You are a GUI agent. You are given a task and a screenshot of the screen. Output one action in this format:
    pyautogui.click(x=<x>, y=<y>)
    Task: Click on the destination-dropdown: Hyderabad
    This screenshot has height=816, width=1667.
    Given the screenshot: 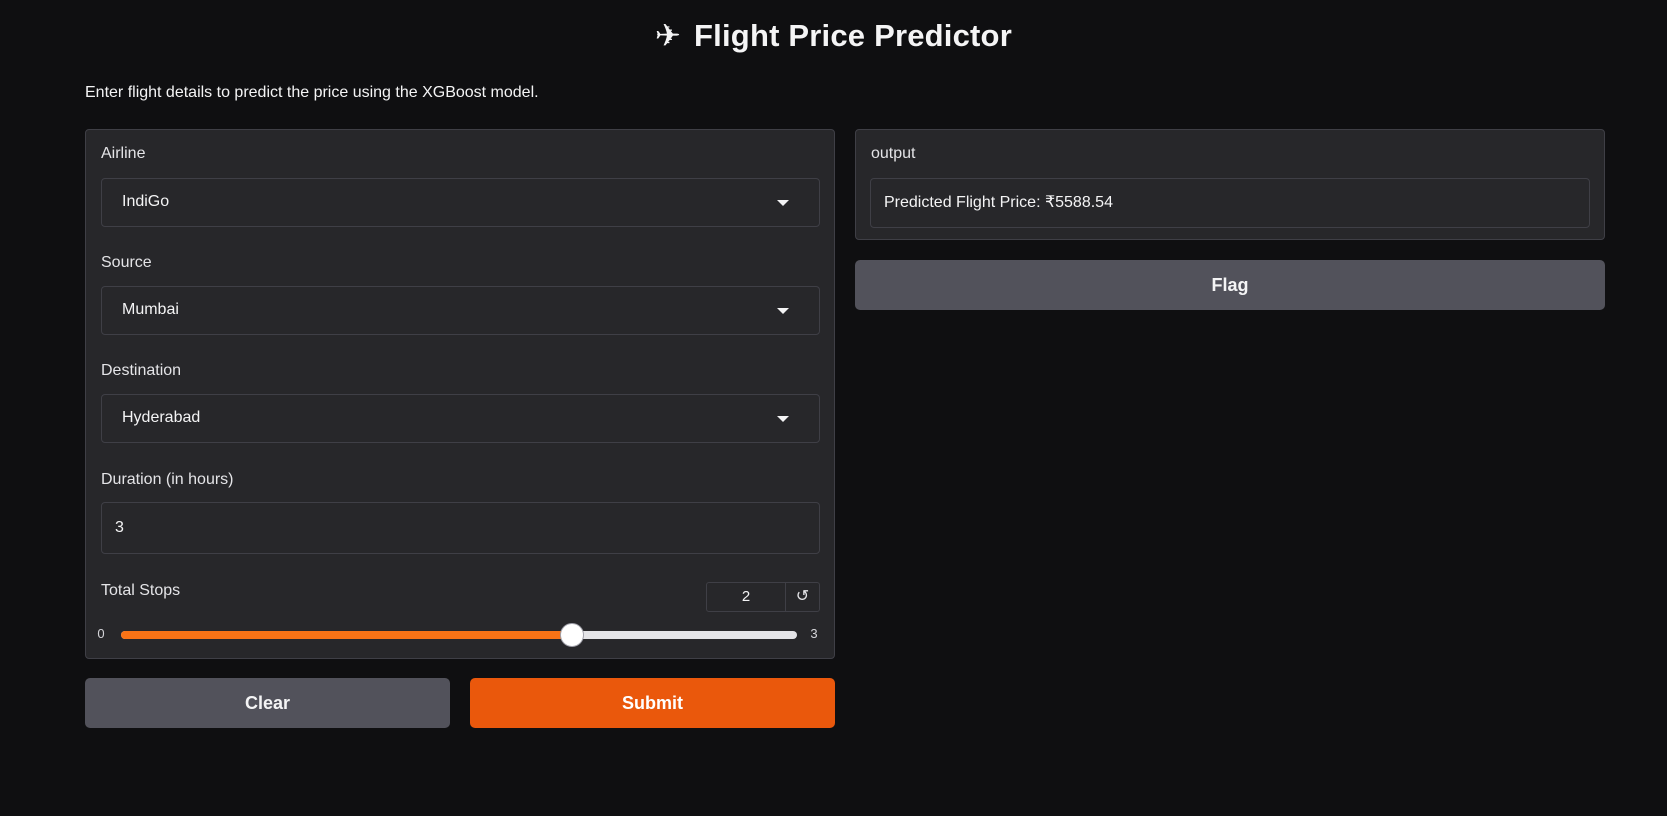 What is the action you would take?
    pyautogui.click(x=460, y=418)
    